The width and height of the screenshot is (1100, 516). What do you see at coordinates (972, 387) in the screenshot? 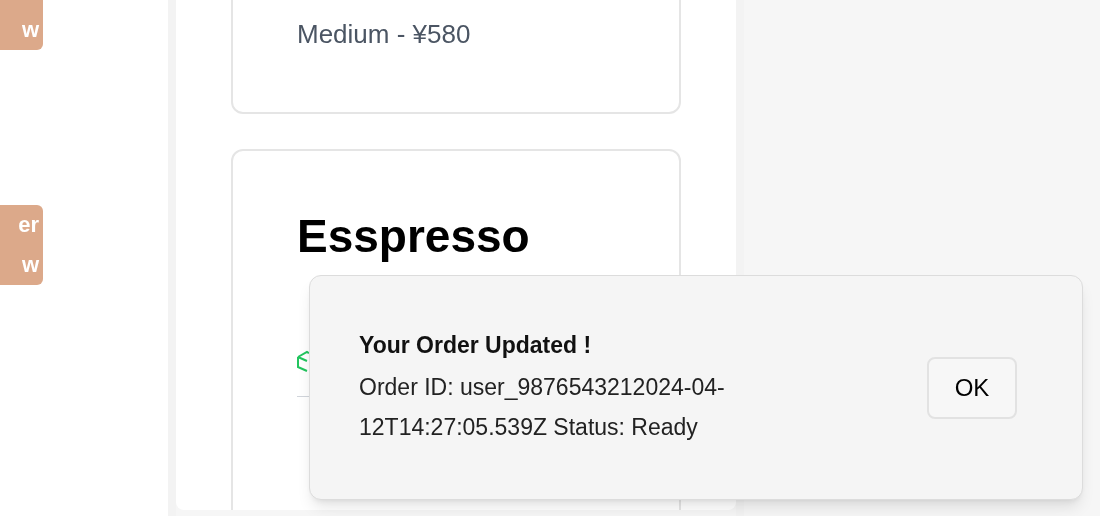
I see `ok-button: OK` at bounding box center [972, 387].